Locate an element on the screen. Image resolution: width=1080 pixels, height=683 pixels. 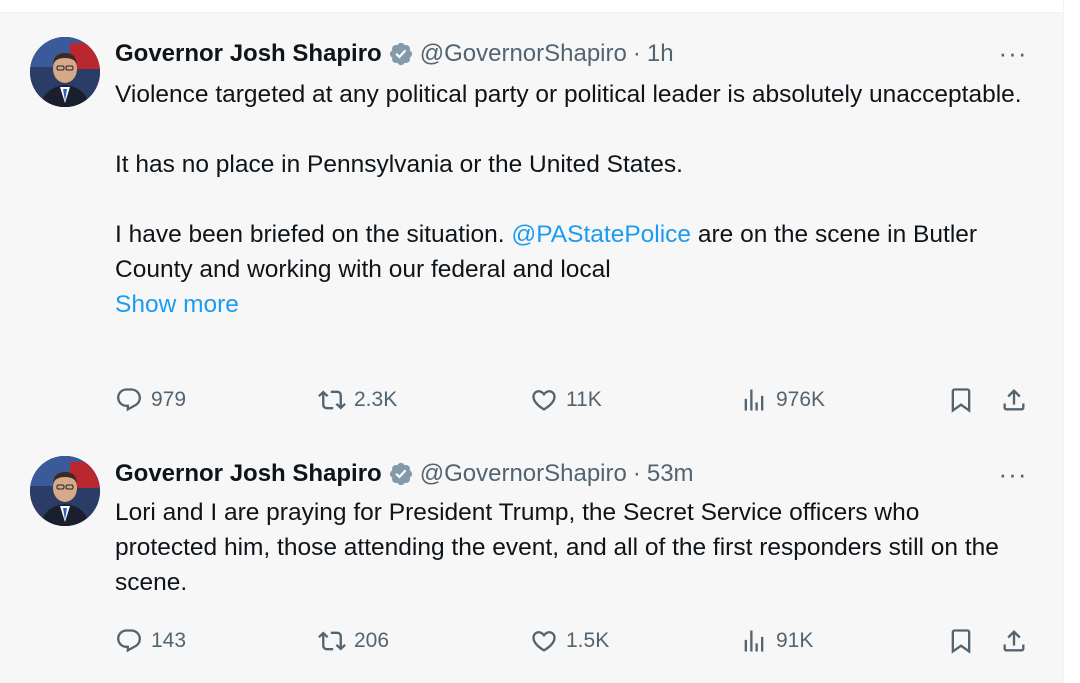
views-count: 976K is located at coordinates (801, 399).